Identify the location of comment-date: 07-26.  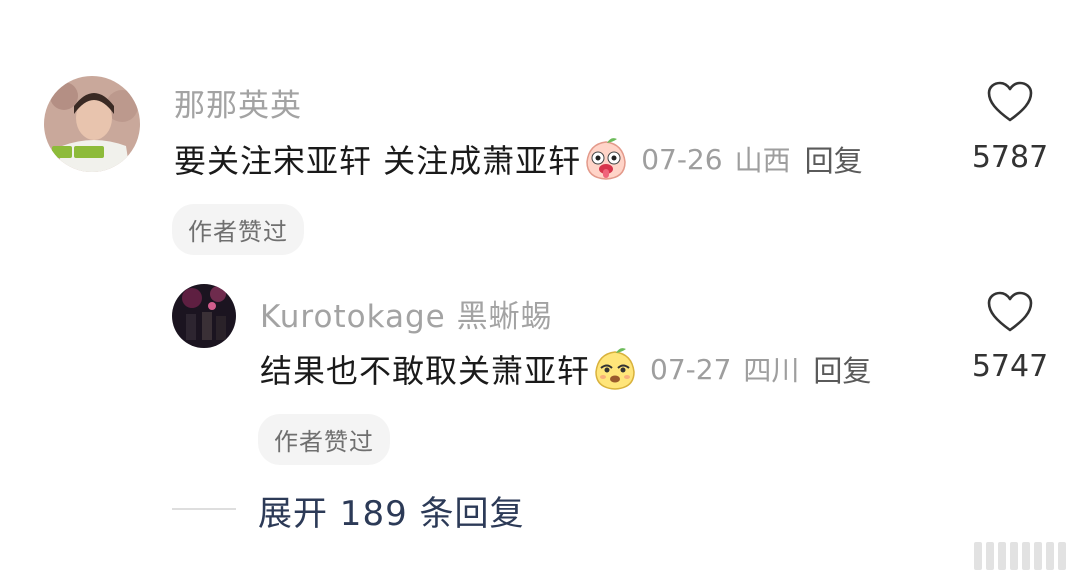
(682, 159).